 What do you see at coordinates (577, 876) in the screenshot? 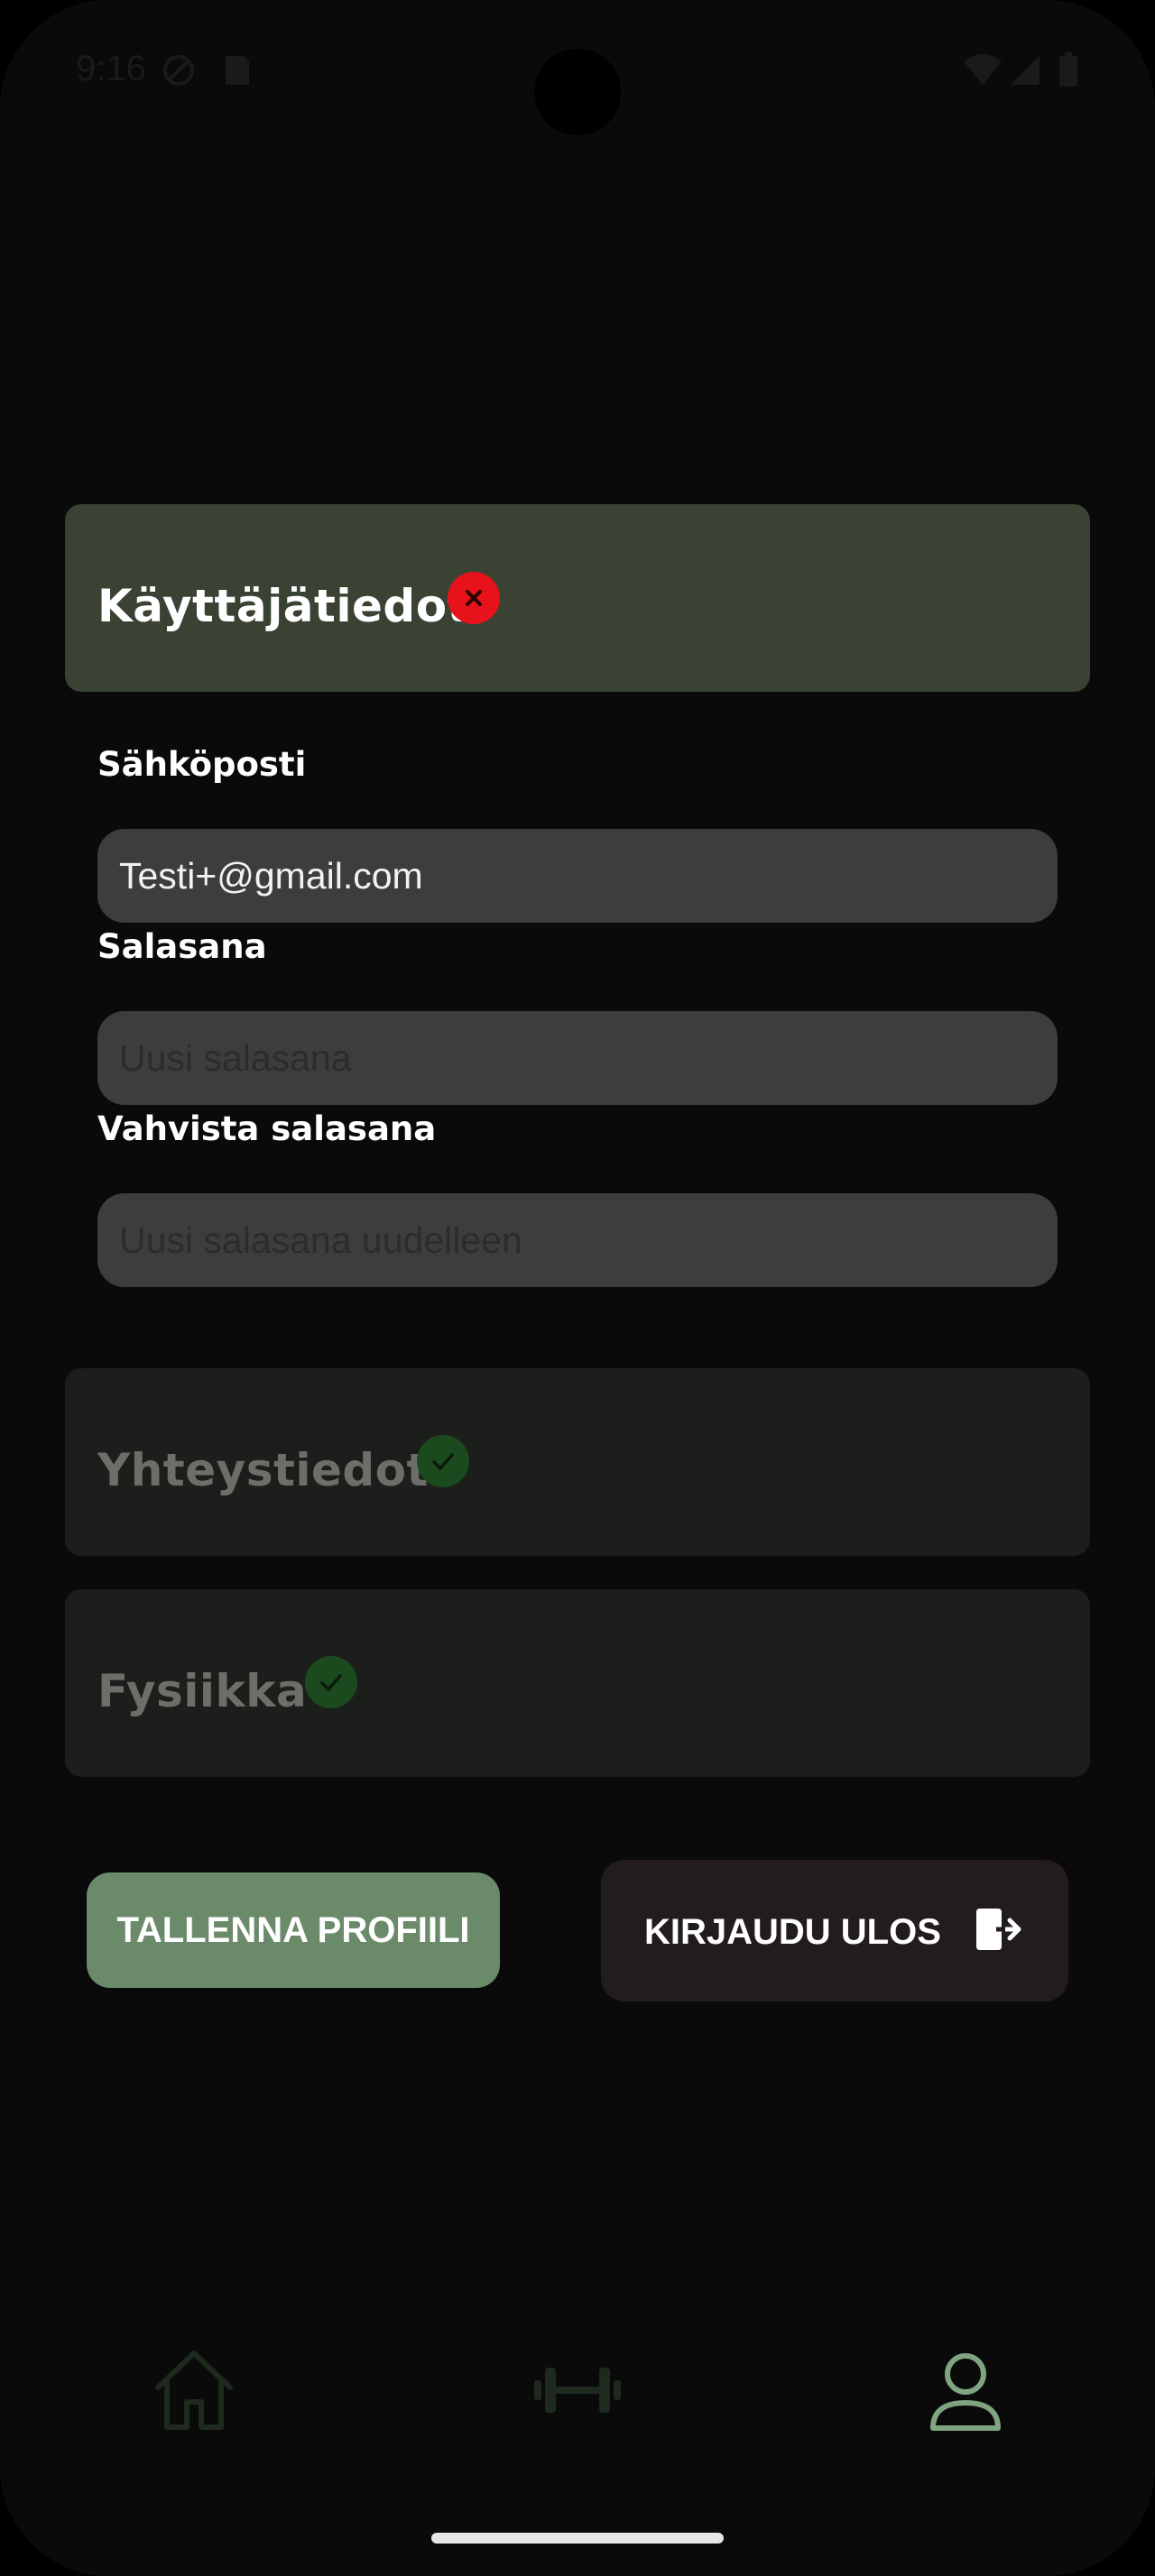
I see `email-field` at bounding box center [577, 876].